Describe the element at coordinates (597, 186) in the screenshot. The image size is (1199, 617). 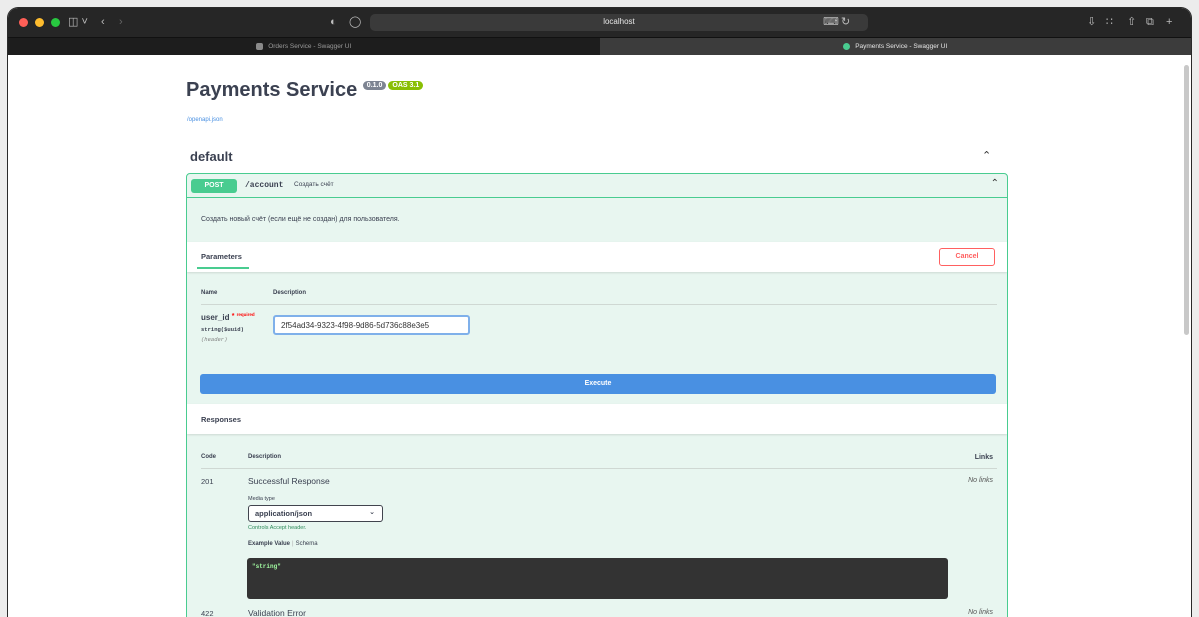
I see `operation-summary: POST /account Создать счёт ⌃` at that location.